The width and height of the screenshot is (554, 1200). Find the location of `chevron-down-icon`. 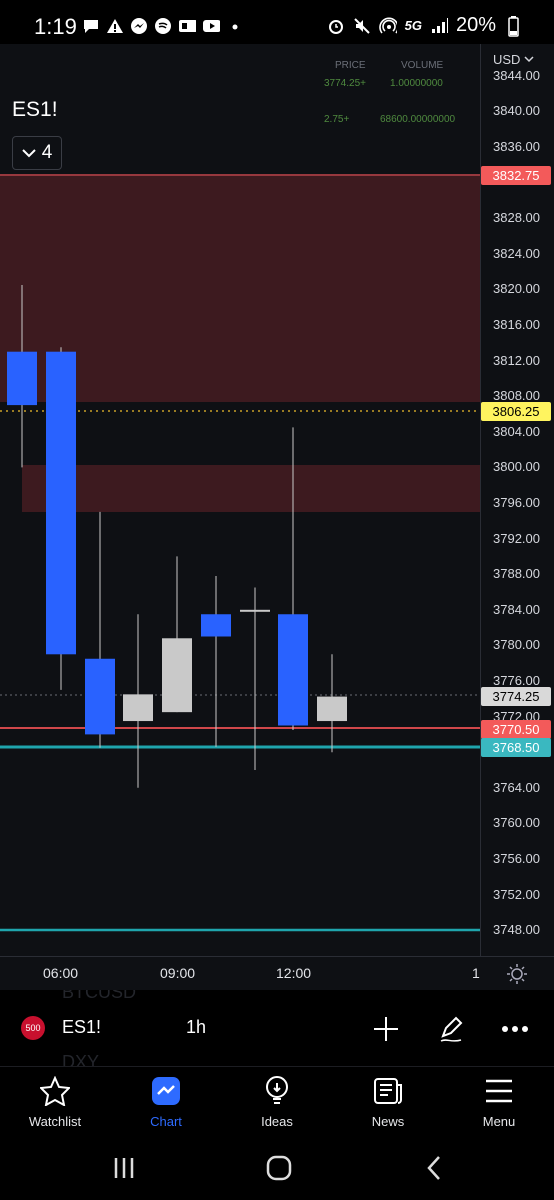

chevron-down-icon is located at coordinates (529, 59).